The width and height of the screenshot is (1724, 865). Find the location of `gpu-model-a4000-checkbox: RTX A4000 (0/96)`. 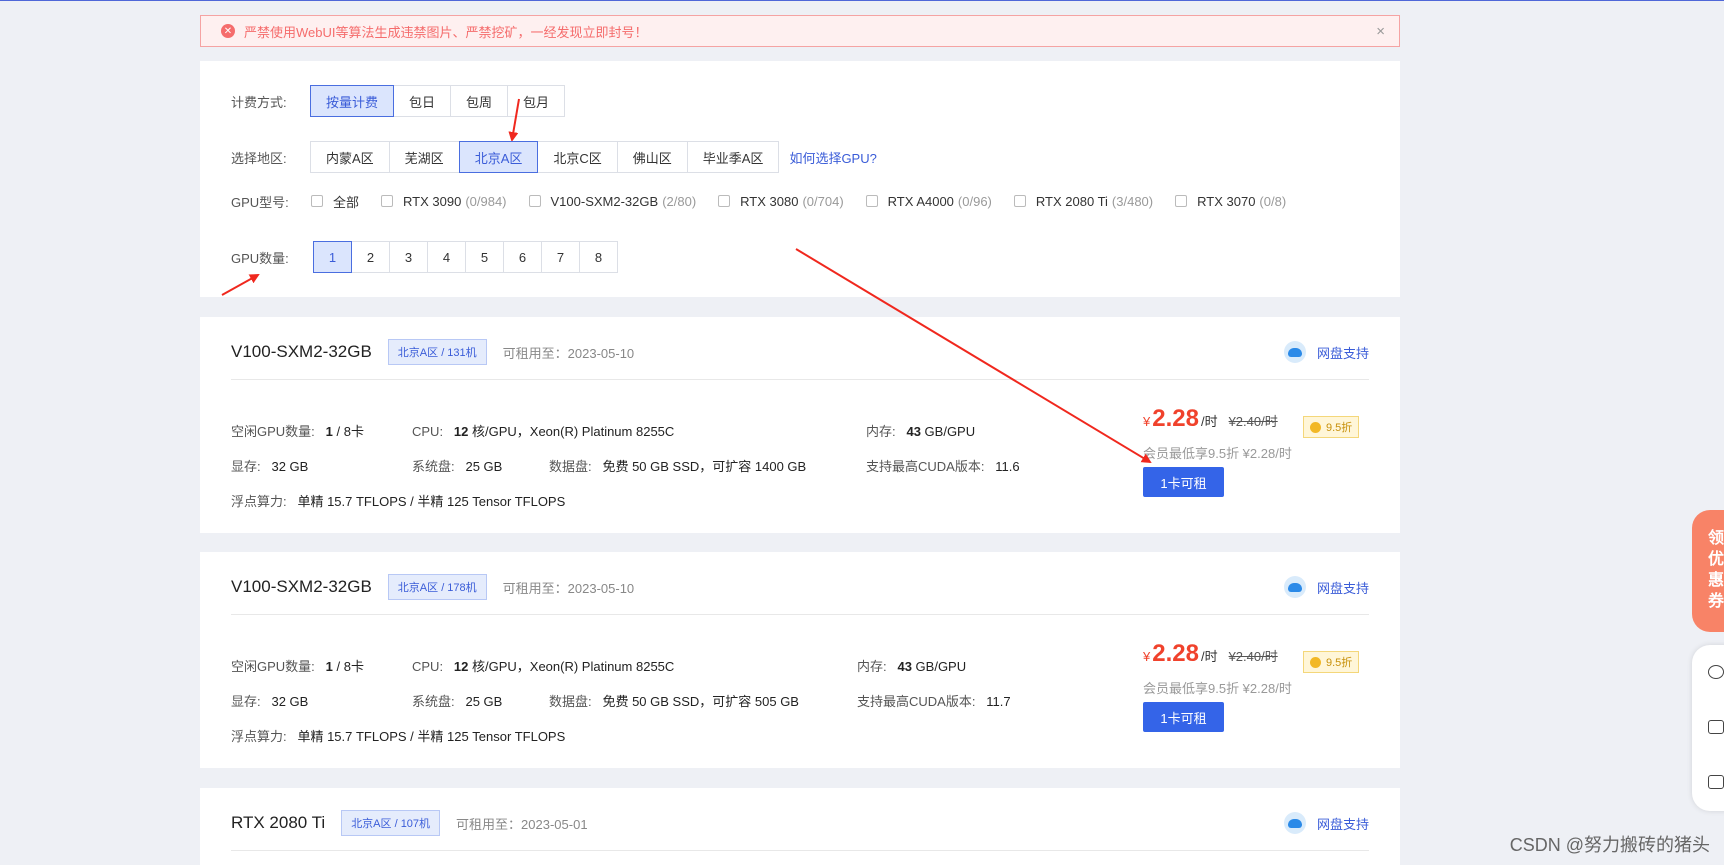

gpu-model-a4000-checkbox: RTX A4000 (0/96) is located at coordinates (928, 201).